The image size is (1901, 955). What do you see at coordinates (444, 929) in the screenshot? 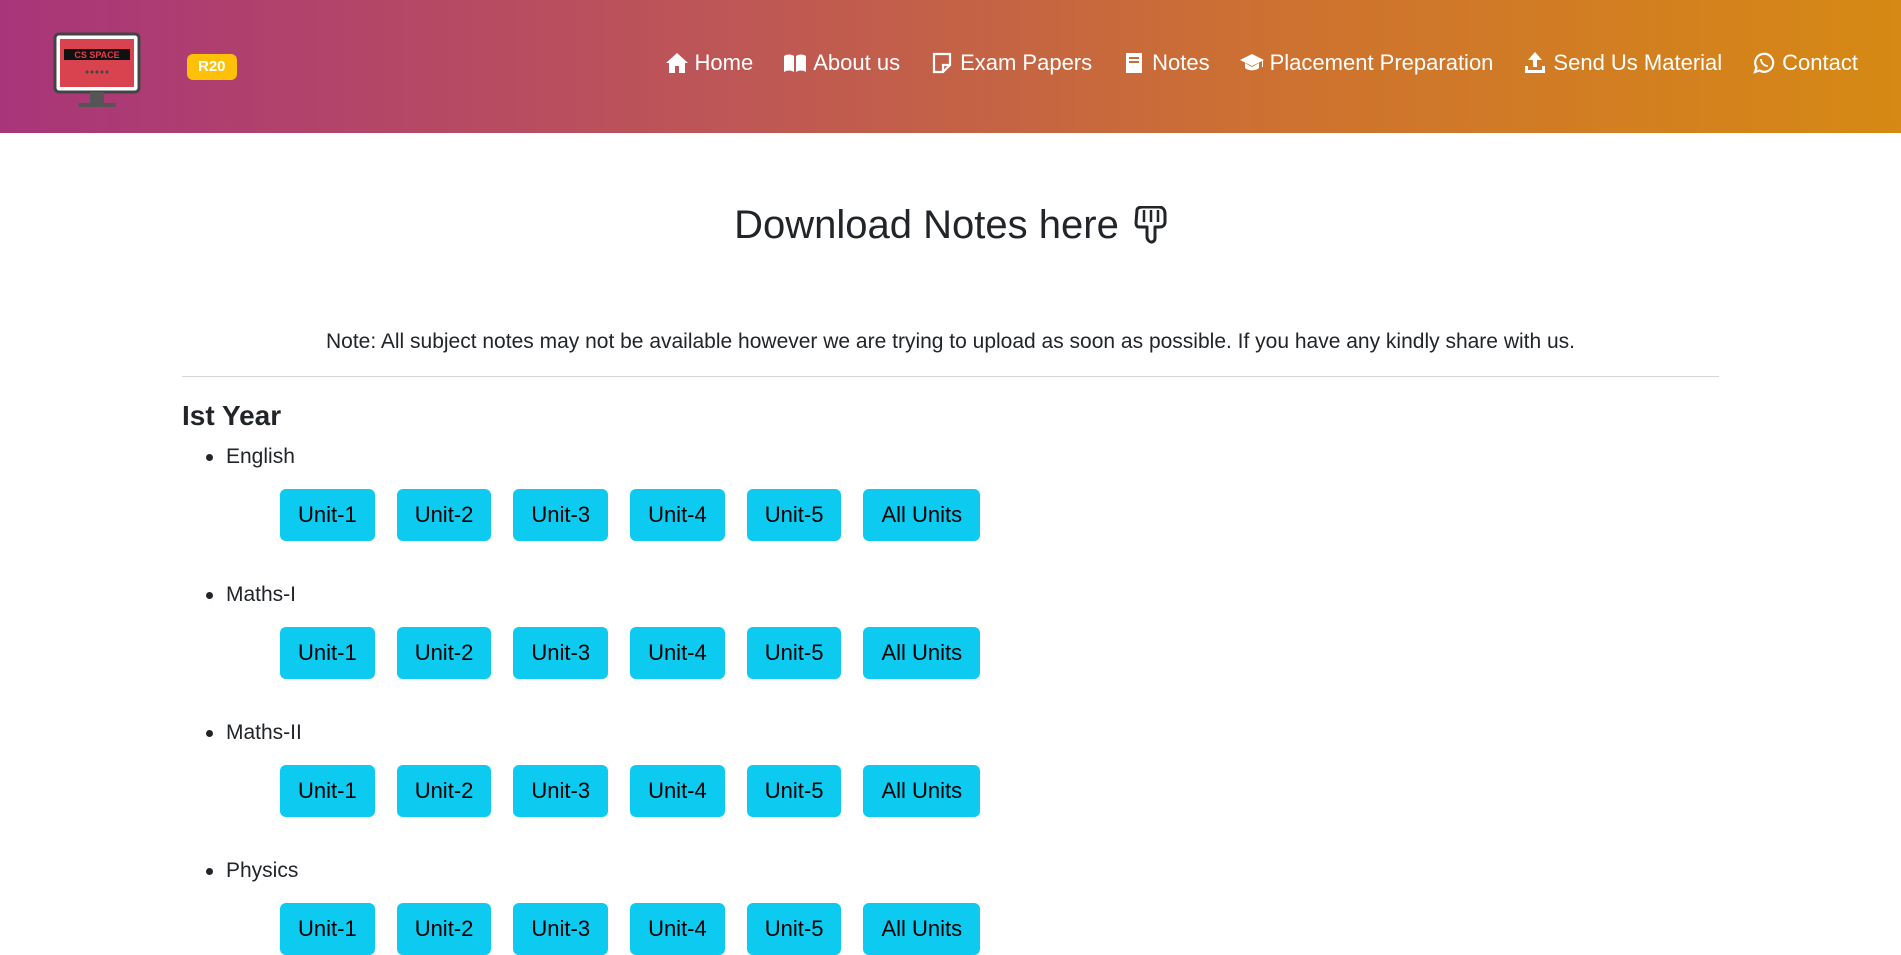
I see `physics-unit-2-button: Unit-2` at bounding box center [444, 929].